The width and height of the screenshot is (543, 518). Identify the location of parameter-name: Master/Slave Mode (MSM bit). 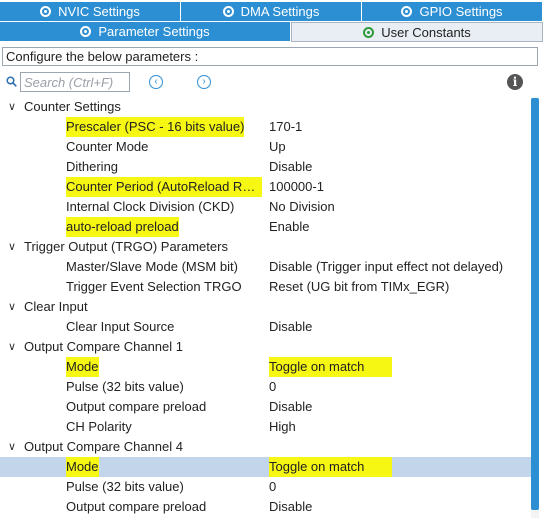
(152, 266).